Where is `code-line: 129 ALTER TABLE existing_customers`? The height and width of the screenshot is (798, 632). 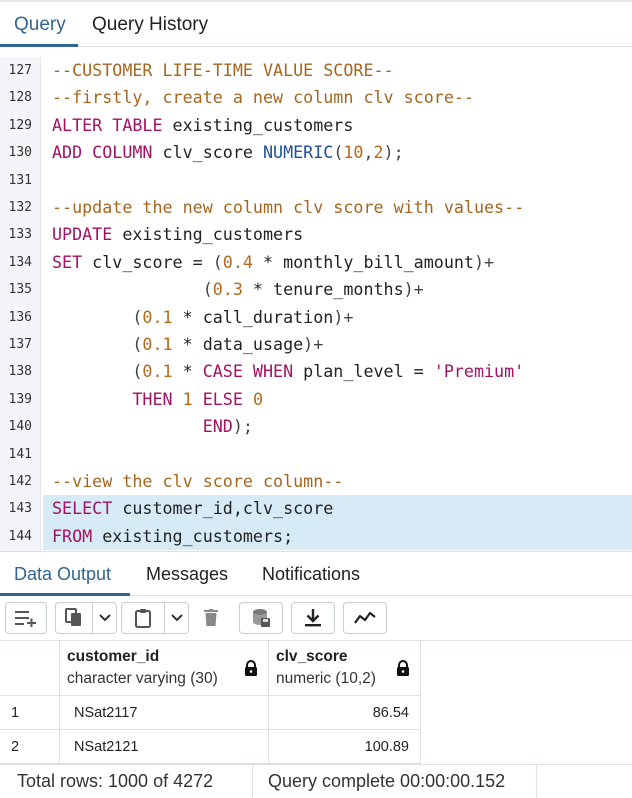 code-line: 129 ALTER TABLE existing_customers is located at coordinates (316, 125).